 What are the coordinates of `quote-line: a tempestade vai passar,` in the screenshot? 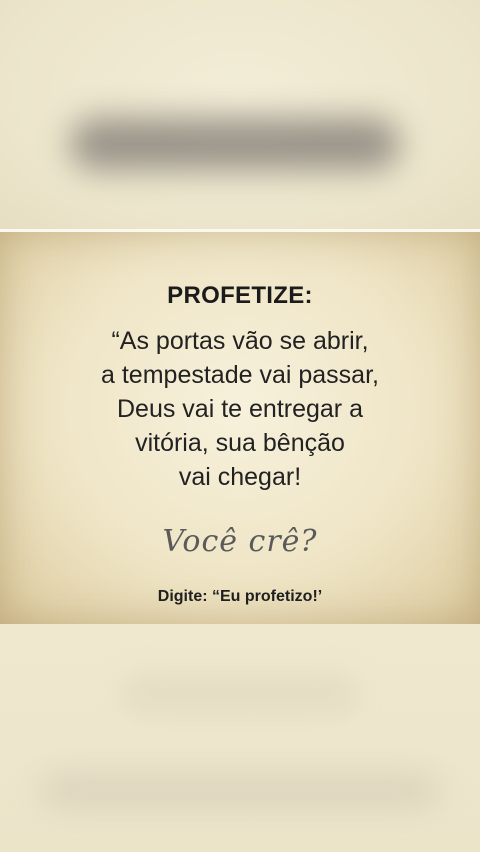 It's located at (240, 375).